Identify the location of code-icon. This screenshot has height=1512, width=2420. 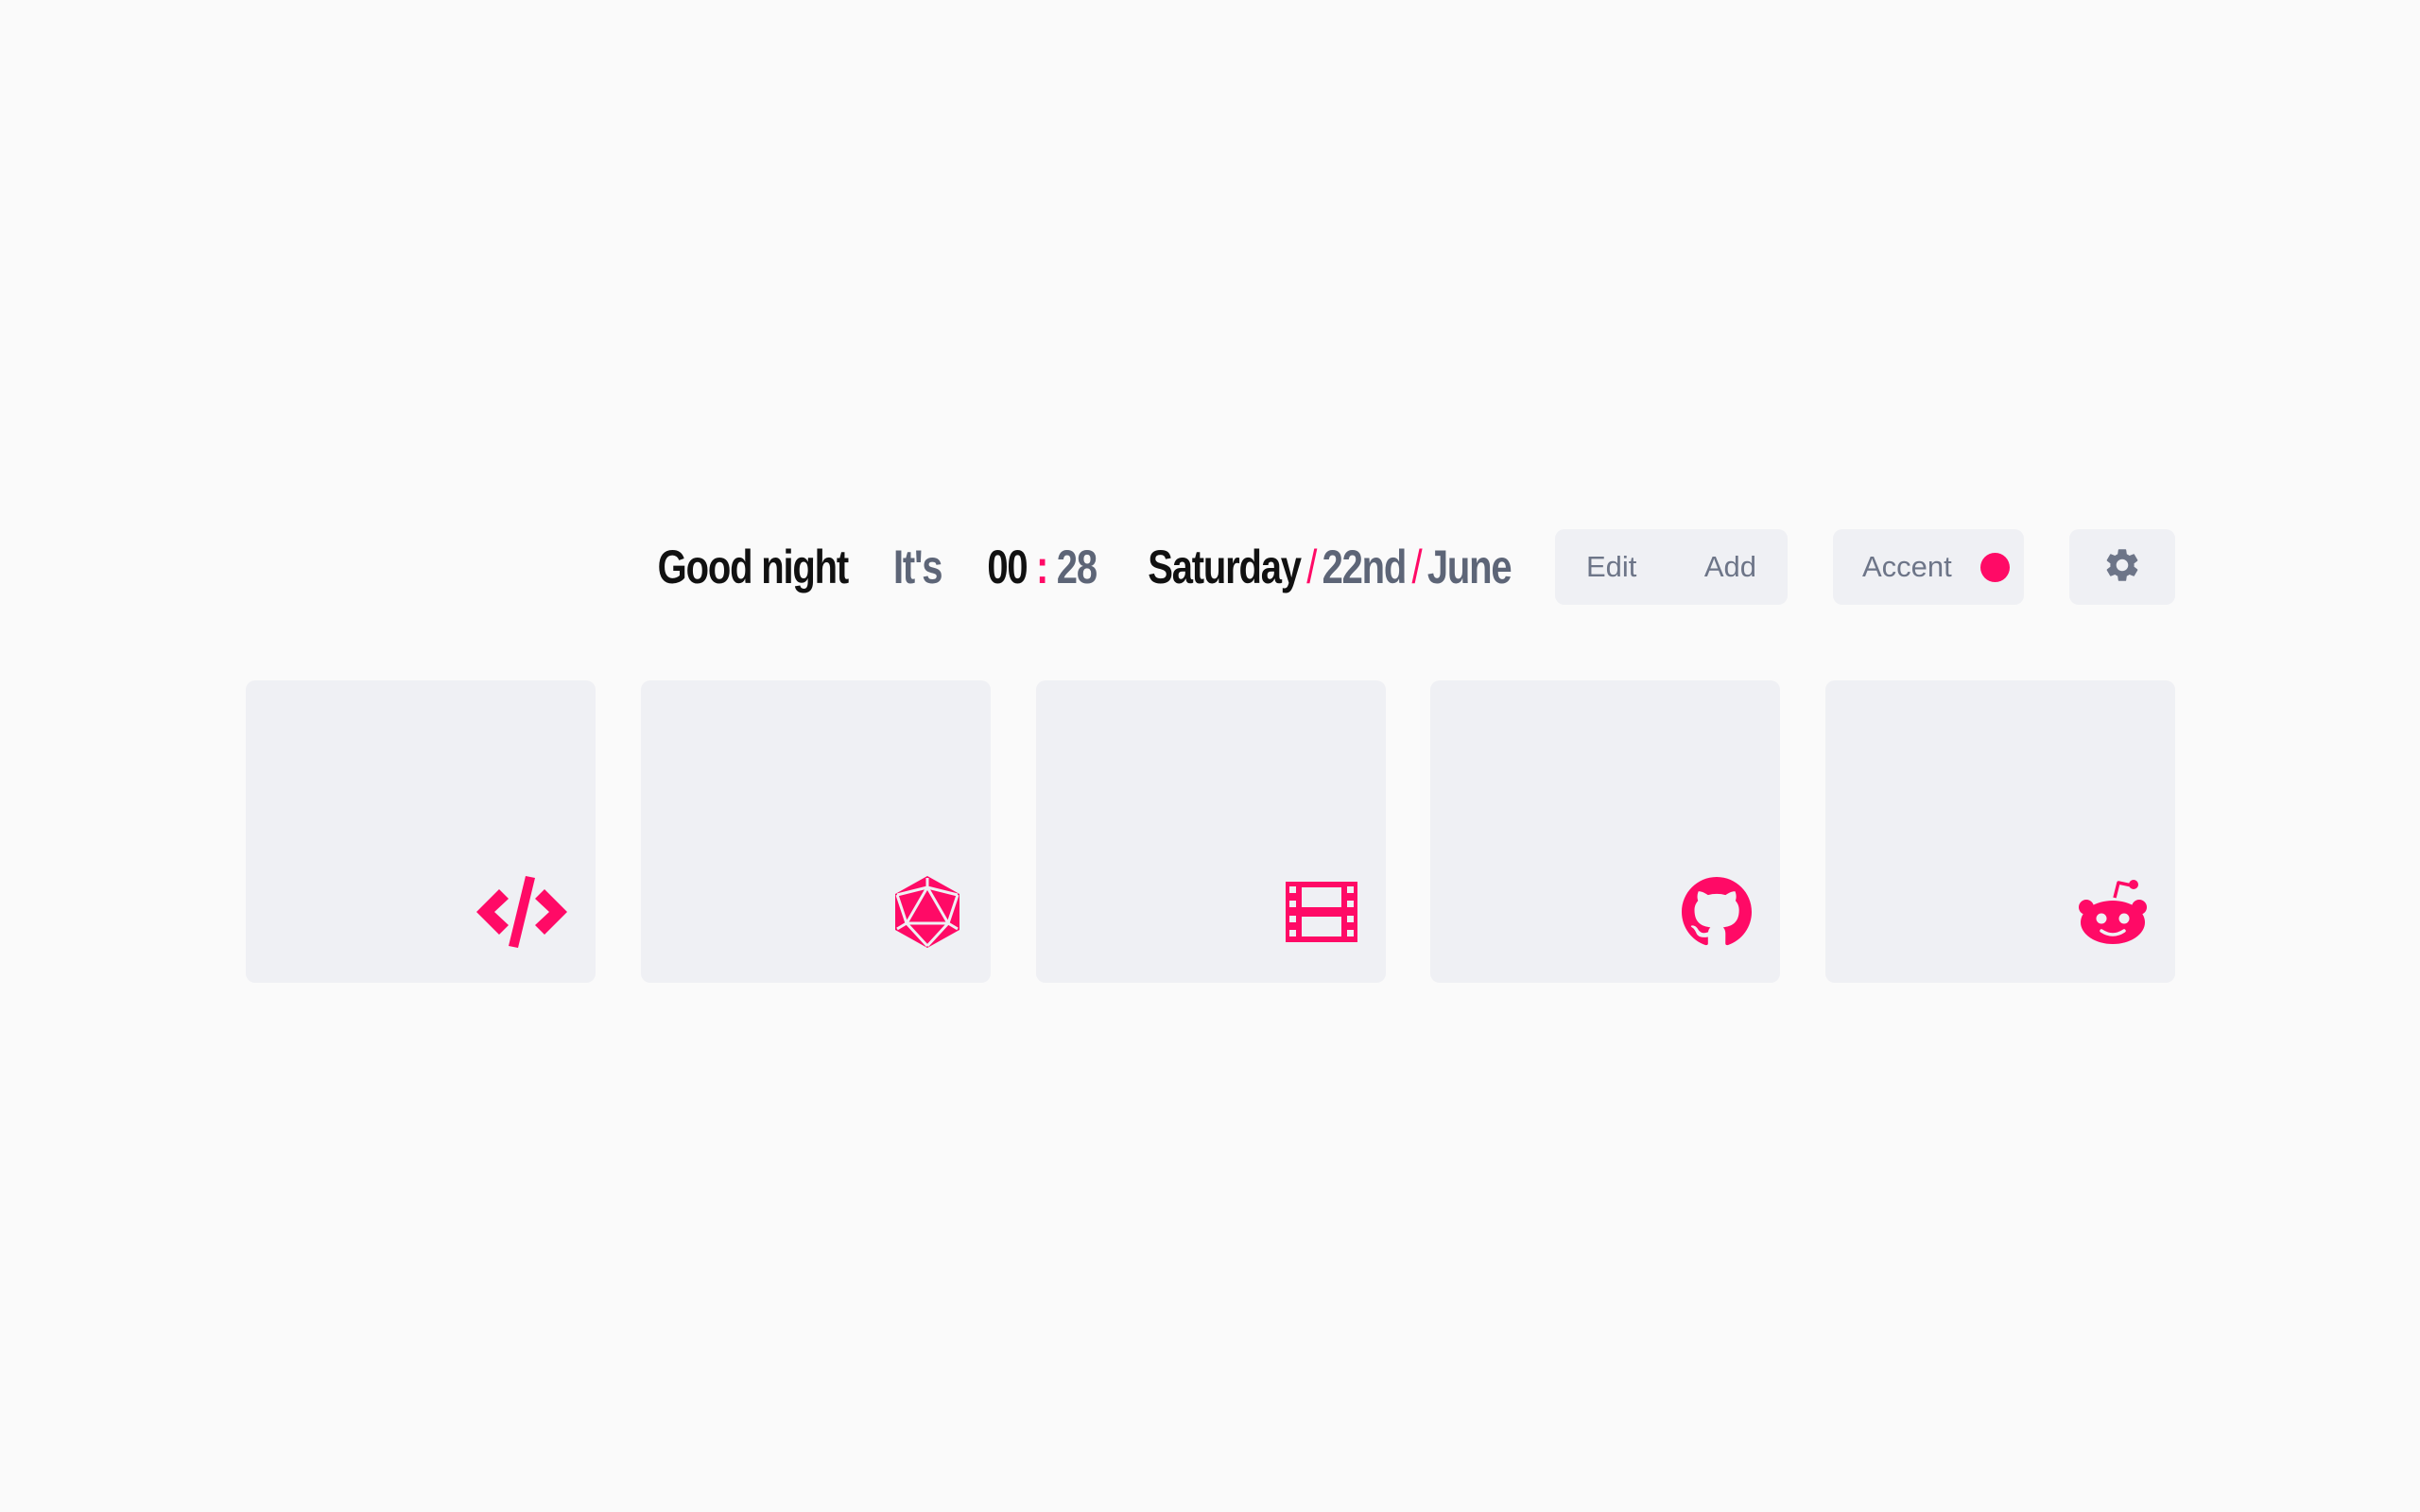
(520, 912).